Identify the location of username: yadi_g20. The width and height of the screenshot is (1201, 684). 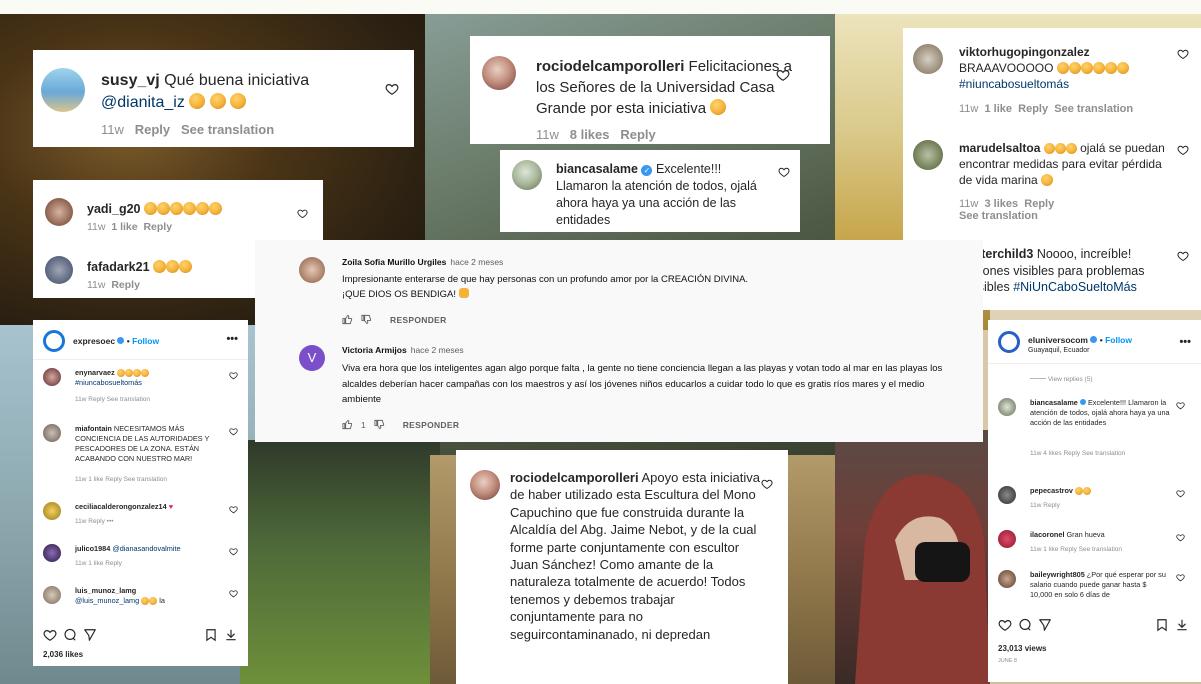
(114, 209).